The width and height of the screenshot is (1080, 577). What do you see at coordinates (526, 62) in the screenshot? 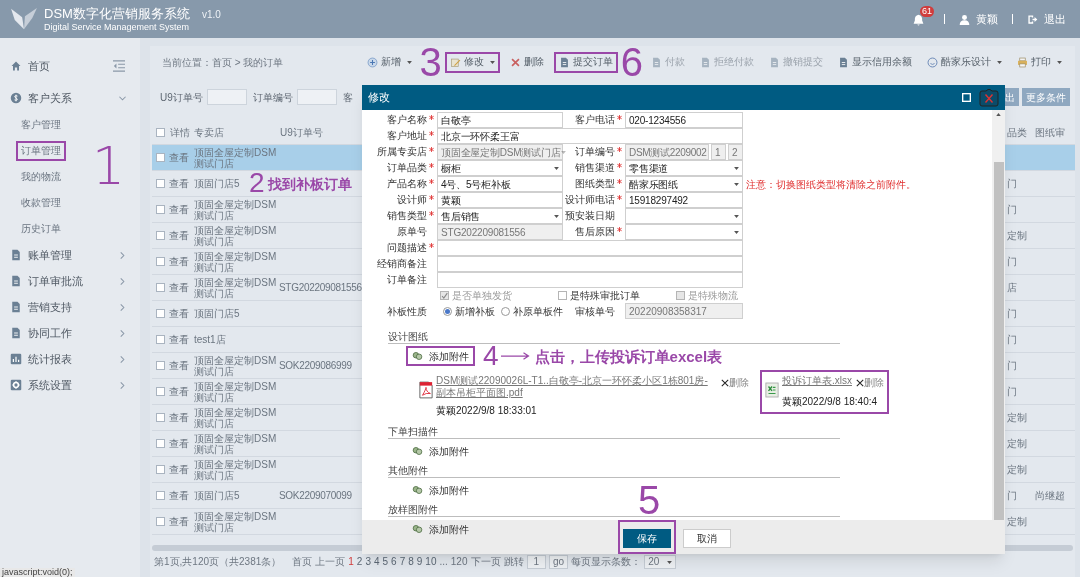
I see `toolbar-button: 删除` at bounding box center [526, 62].